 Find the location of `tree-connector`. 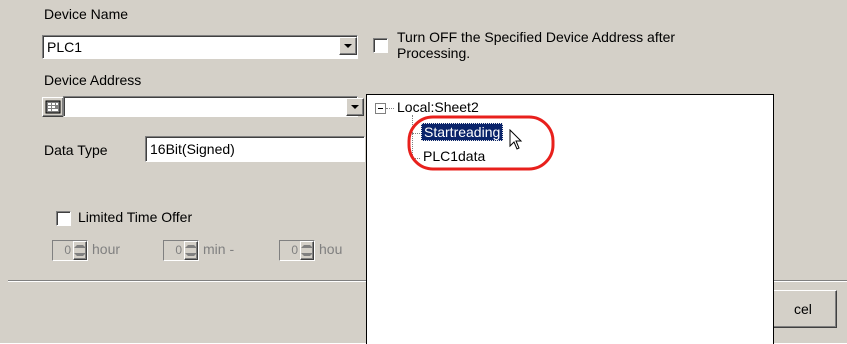

tree-connector is located at coordinates (390, 108).